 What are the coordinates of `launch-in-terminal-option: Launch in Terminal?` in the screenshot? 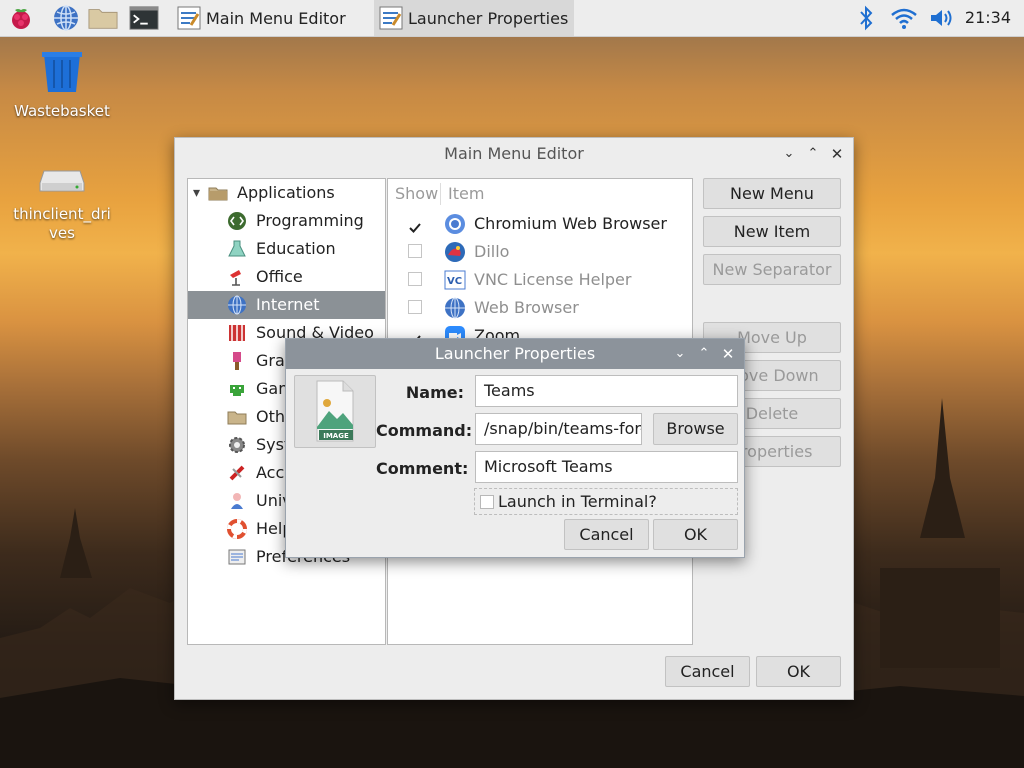 It's located at (606, 501).